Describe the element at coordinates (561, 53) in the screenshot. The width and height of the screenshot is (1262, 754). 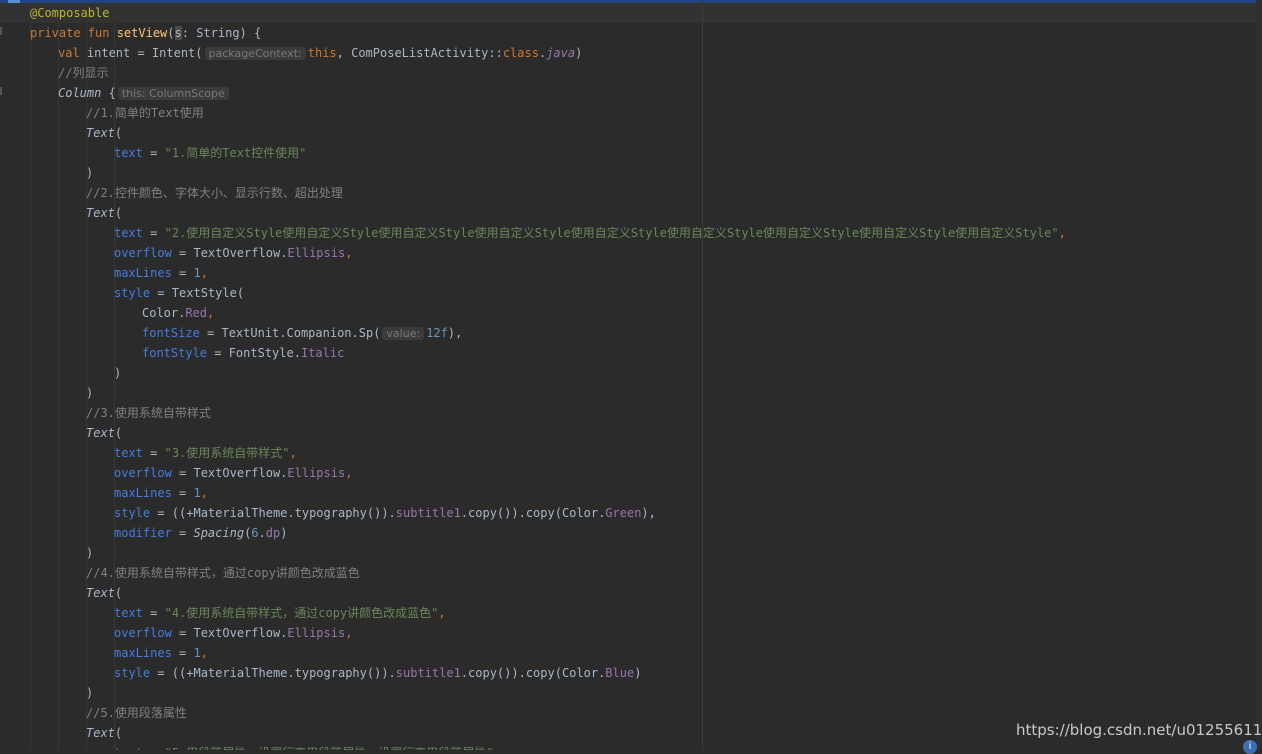
I see `code-token: java` at that location.